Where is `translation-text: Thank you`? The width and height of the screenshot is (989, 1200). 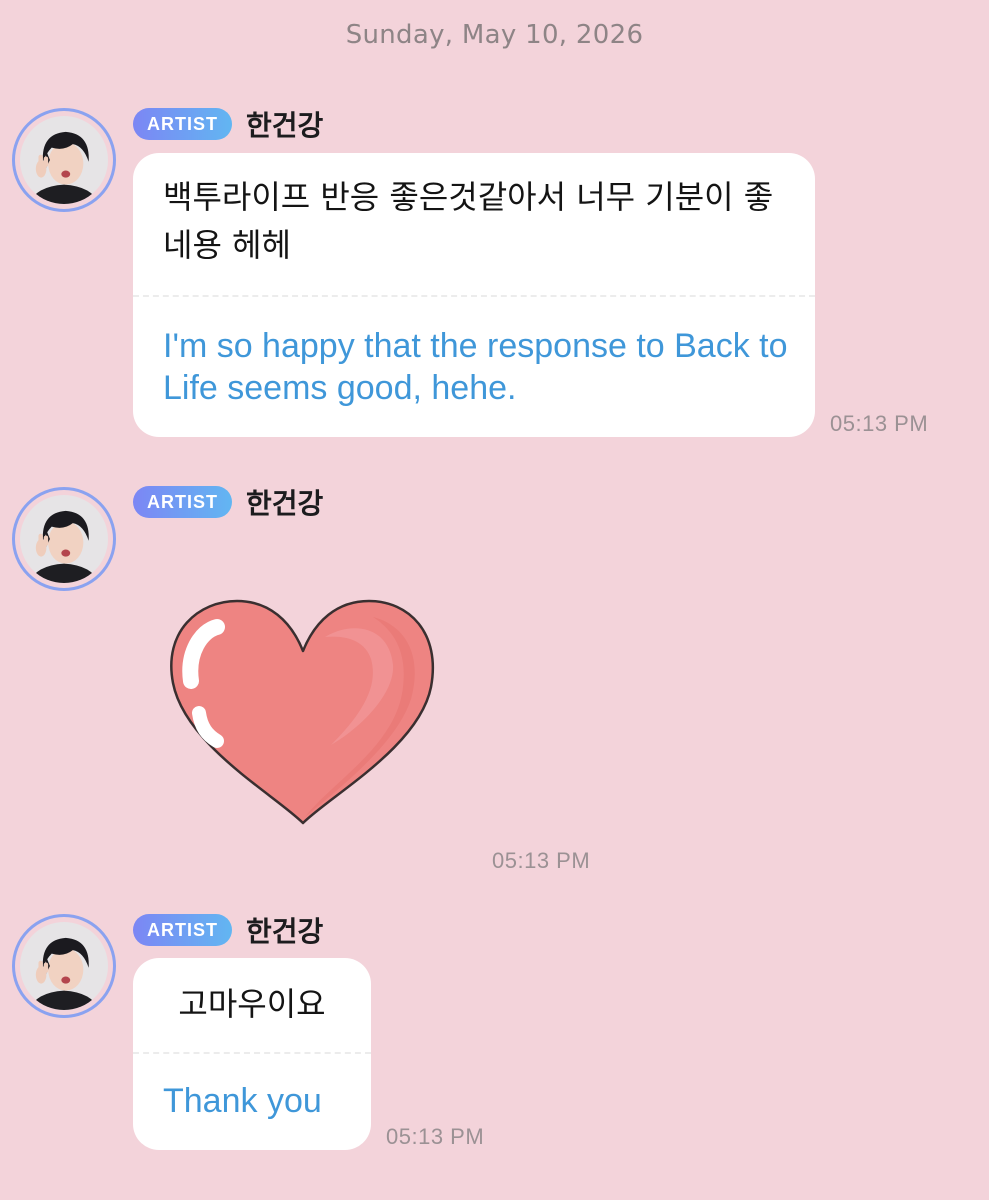 translation-text: Thank you is located at coordinates (242, 1101).